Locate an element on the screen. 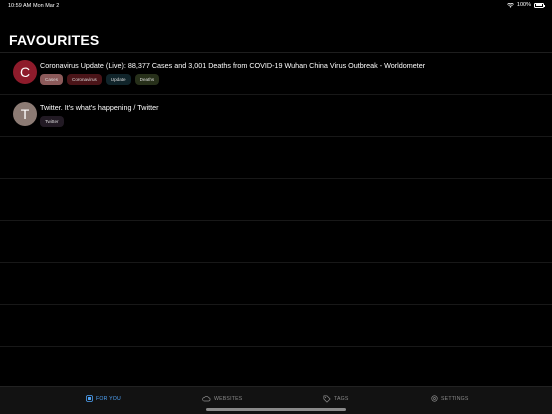 The height and width of the screenshot is (414, 552). tag-chip: Twitter is located at coordinates (52, 121).